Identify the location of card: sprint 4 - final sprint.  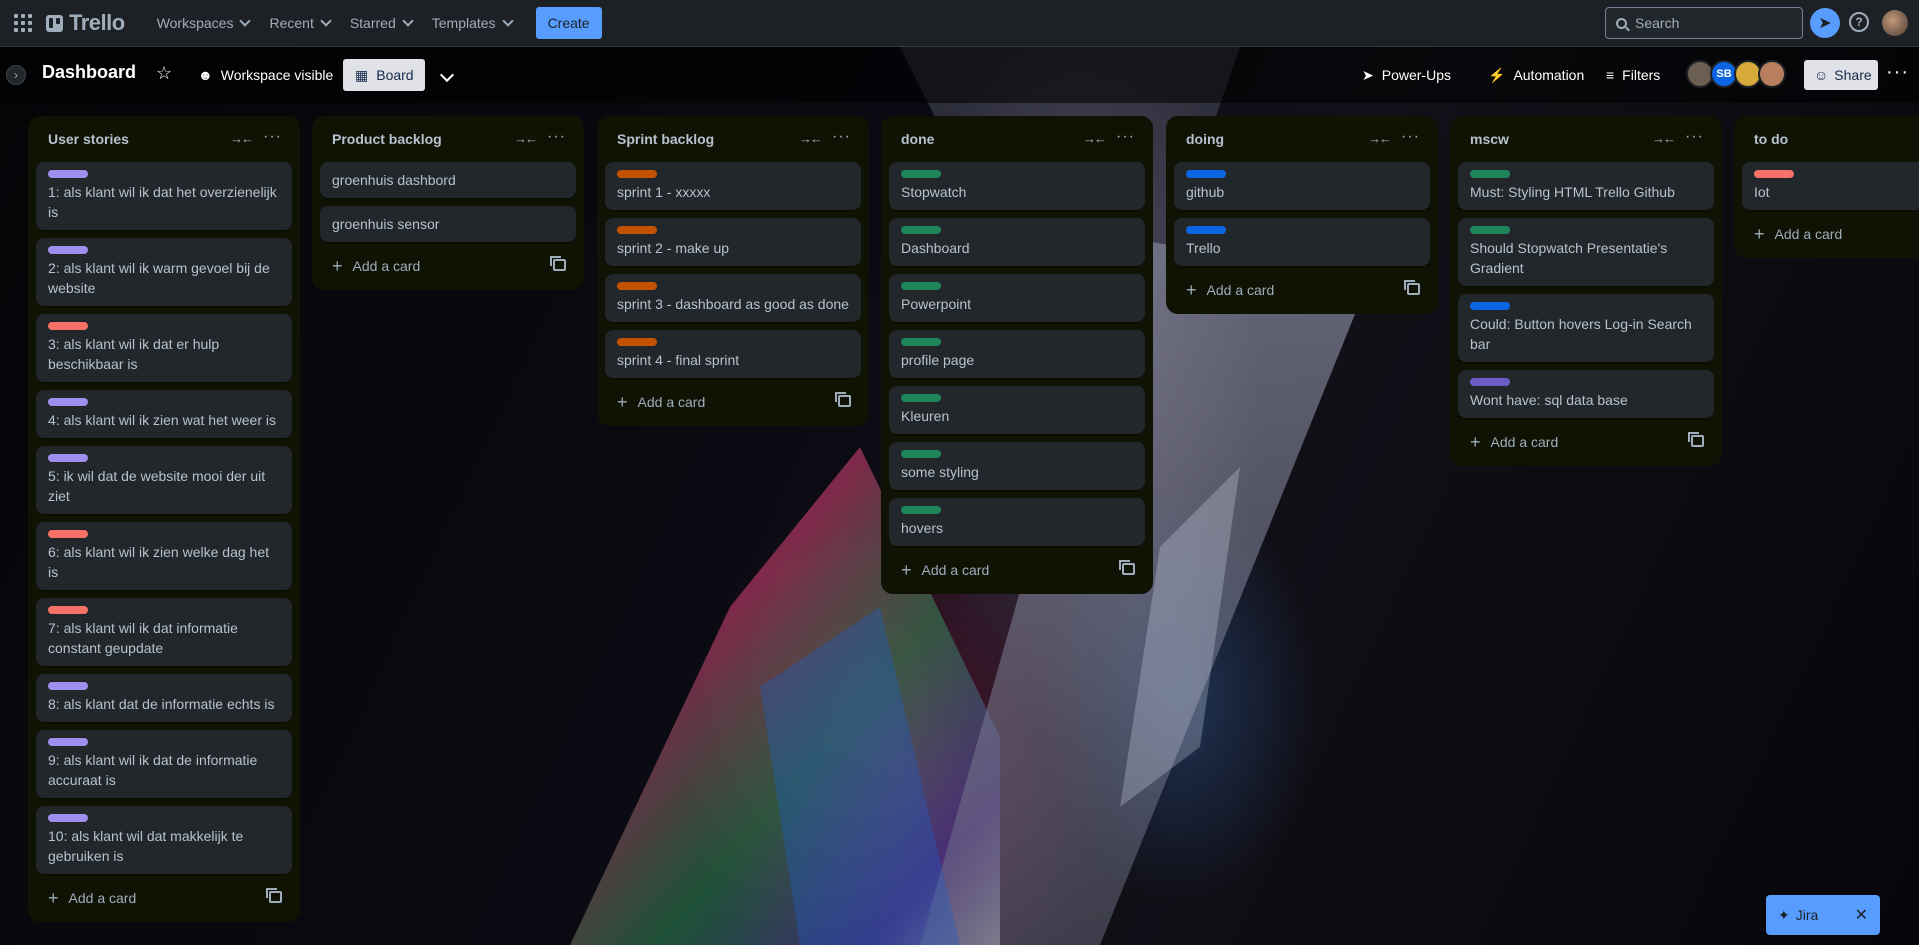
(733, 354).